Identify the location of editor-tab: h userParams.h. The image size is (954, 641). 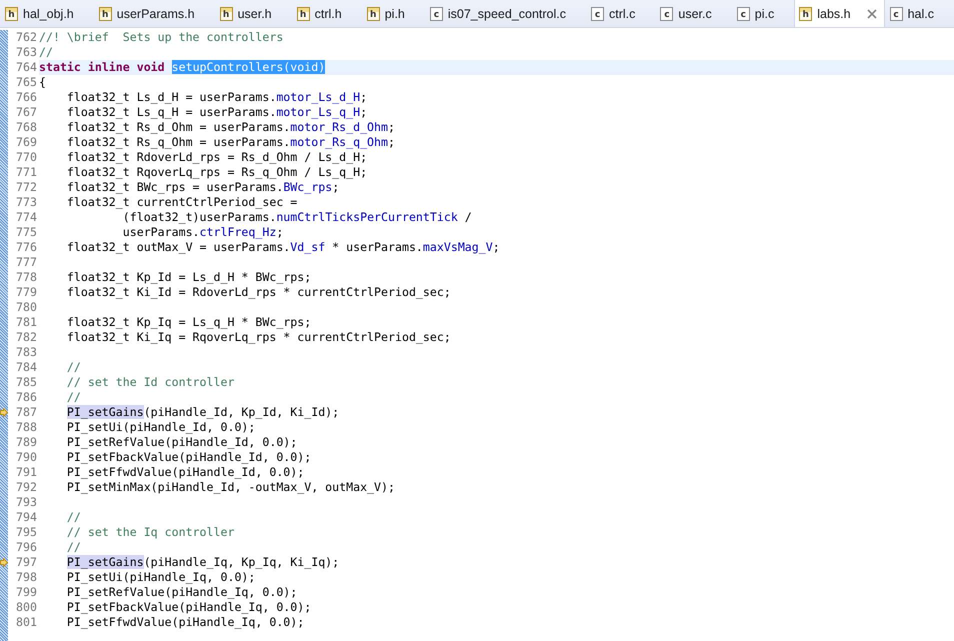
(154, 13).